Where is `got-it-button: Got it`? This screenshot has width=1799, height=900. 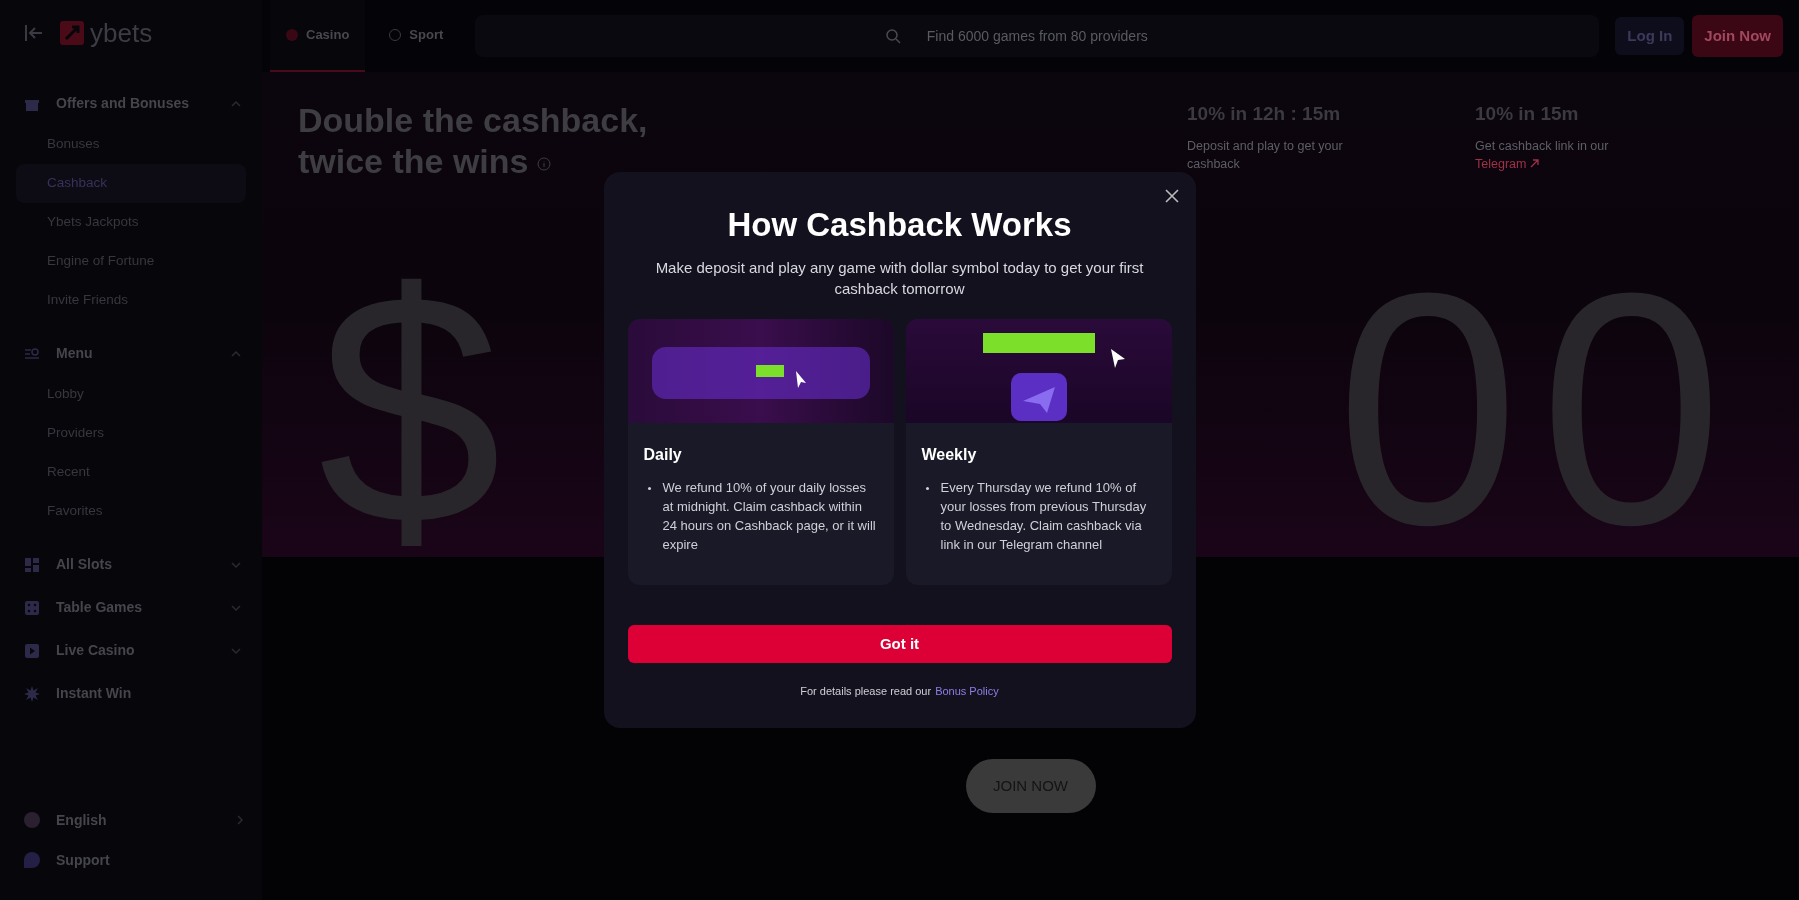 got-it-button: Got it is located at coordinates (899, 644).